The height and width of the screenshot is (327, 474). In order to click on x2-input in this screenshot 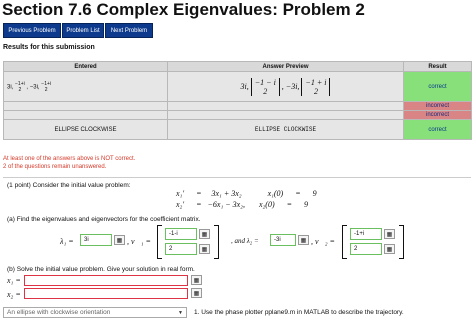, I will do `click(106, 293)`.